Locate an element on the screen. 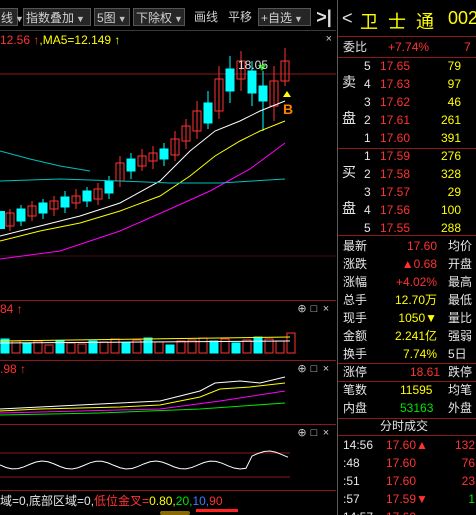 The image size is (476, 515). order-ratio-row: 委比 +7.74% 7 is located at coordinates (407, 47).